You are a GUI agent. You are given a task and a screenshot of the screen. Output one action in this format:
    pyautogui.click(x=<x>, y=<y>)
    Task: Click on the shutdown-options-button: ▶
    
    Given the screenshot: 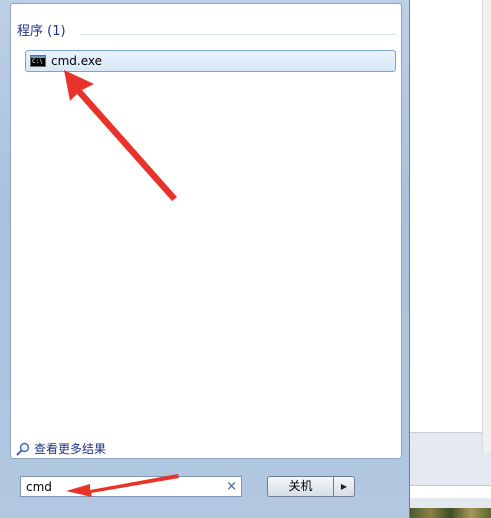 What is the action you would take?
    pyautogui.click(x=344, y=486)
    